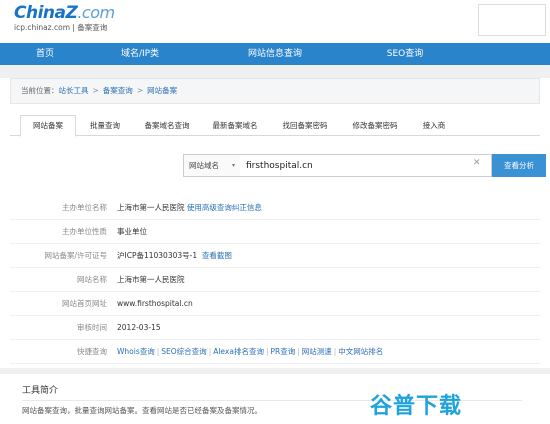 This screenshot has height=424, width=550. I want to click on nav-site-info: 网站信息查询, so click(275, 54).